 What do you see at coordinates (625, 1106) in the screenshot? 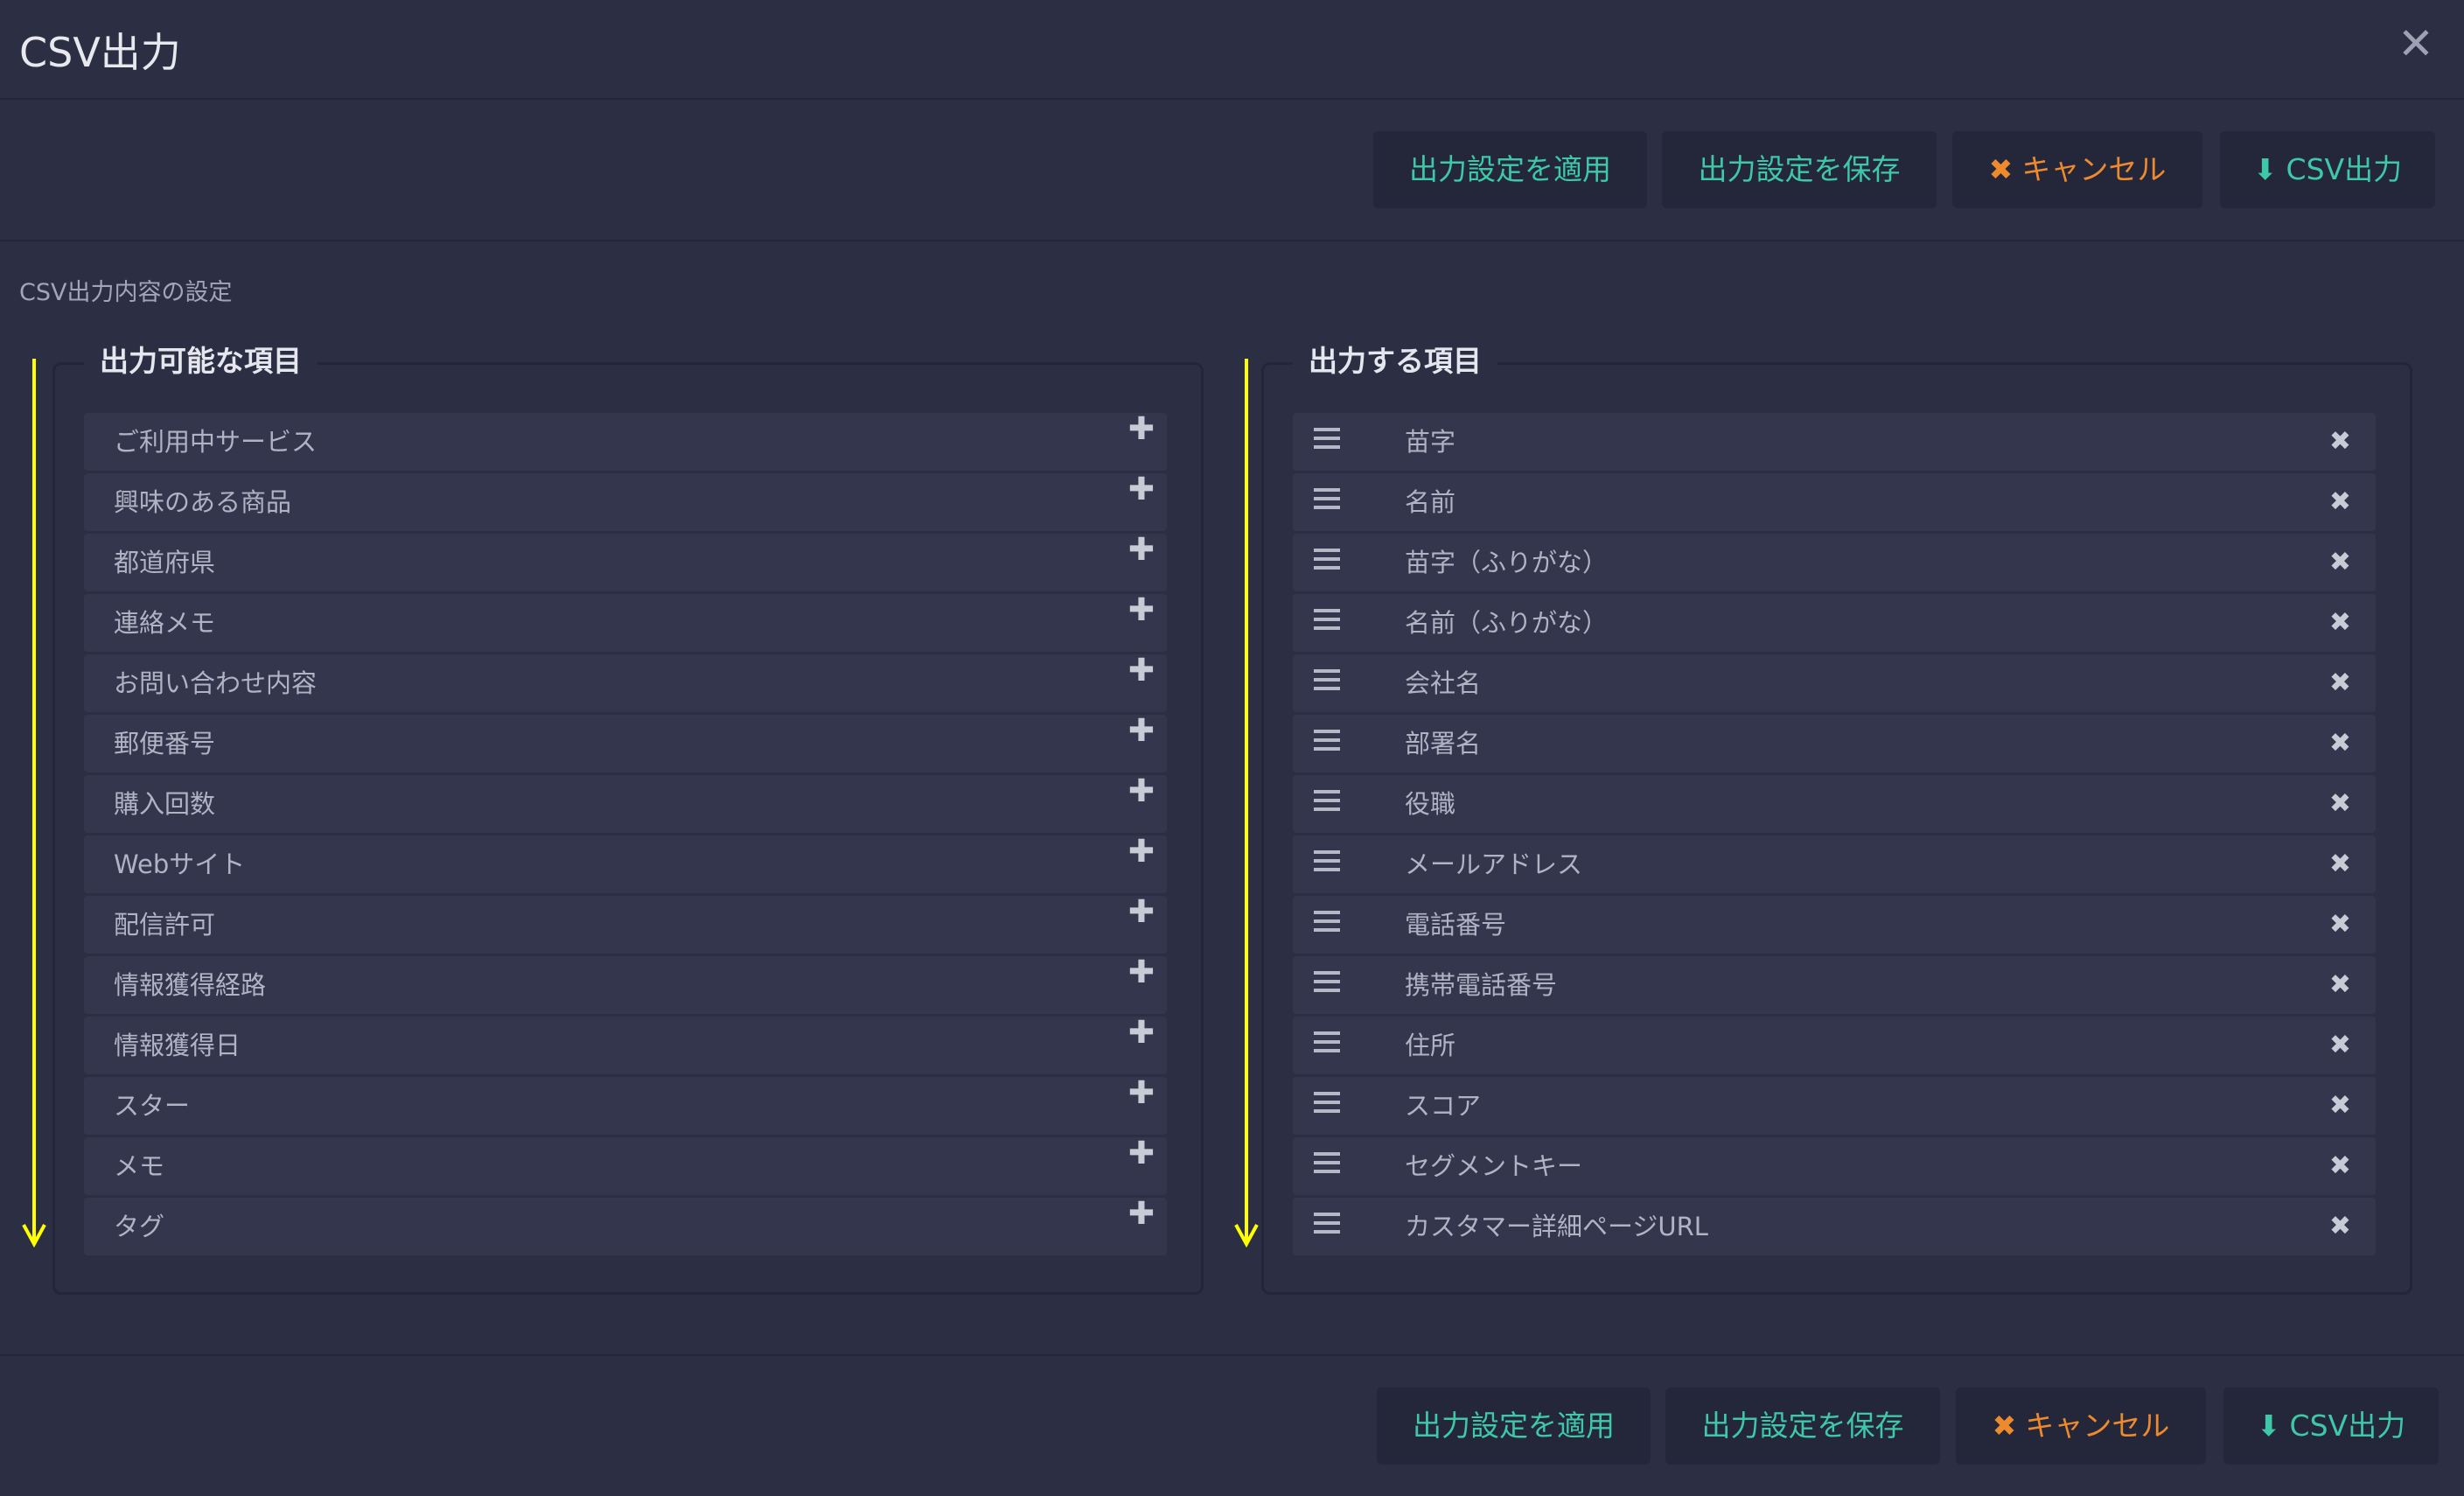
I see `available-field-item: スター ✚` at bounding box center [625, 1106].